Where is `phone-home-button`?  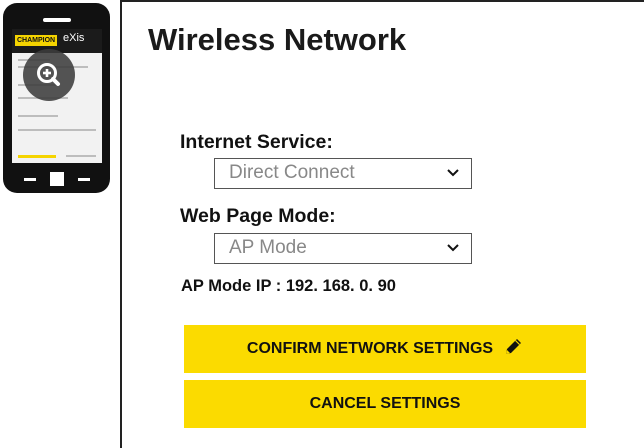
phone-home-button is located at coordinates (57, 179).